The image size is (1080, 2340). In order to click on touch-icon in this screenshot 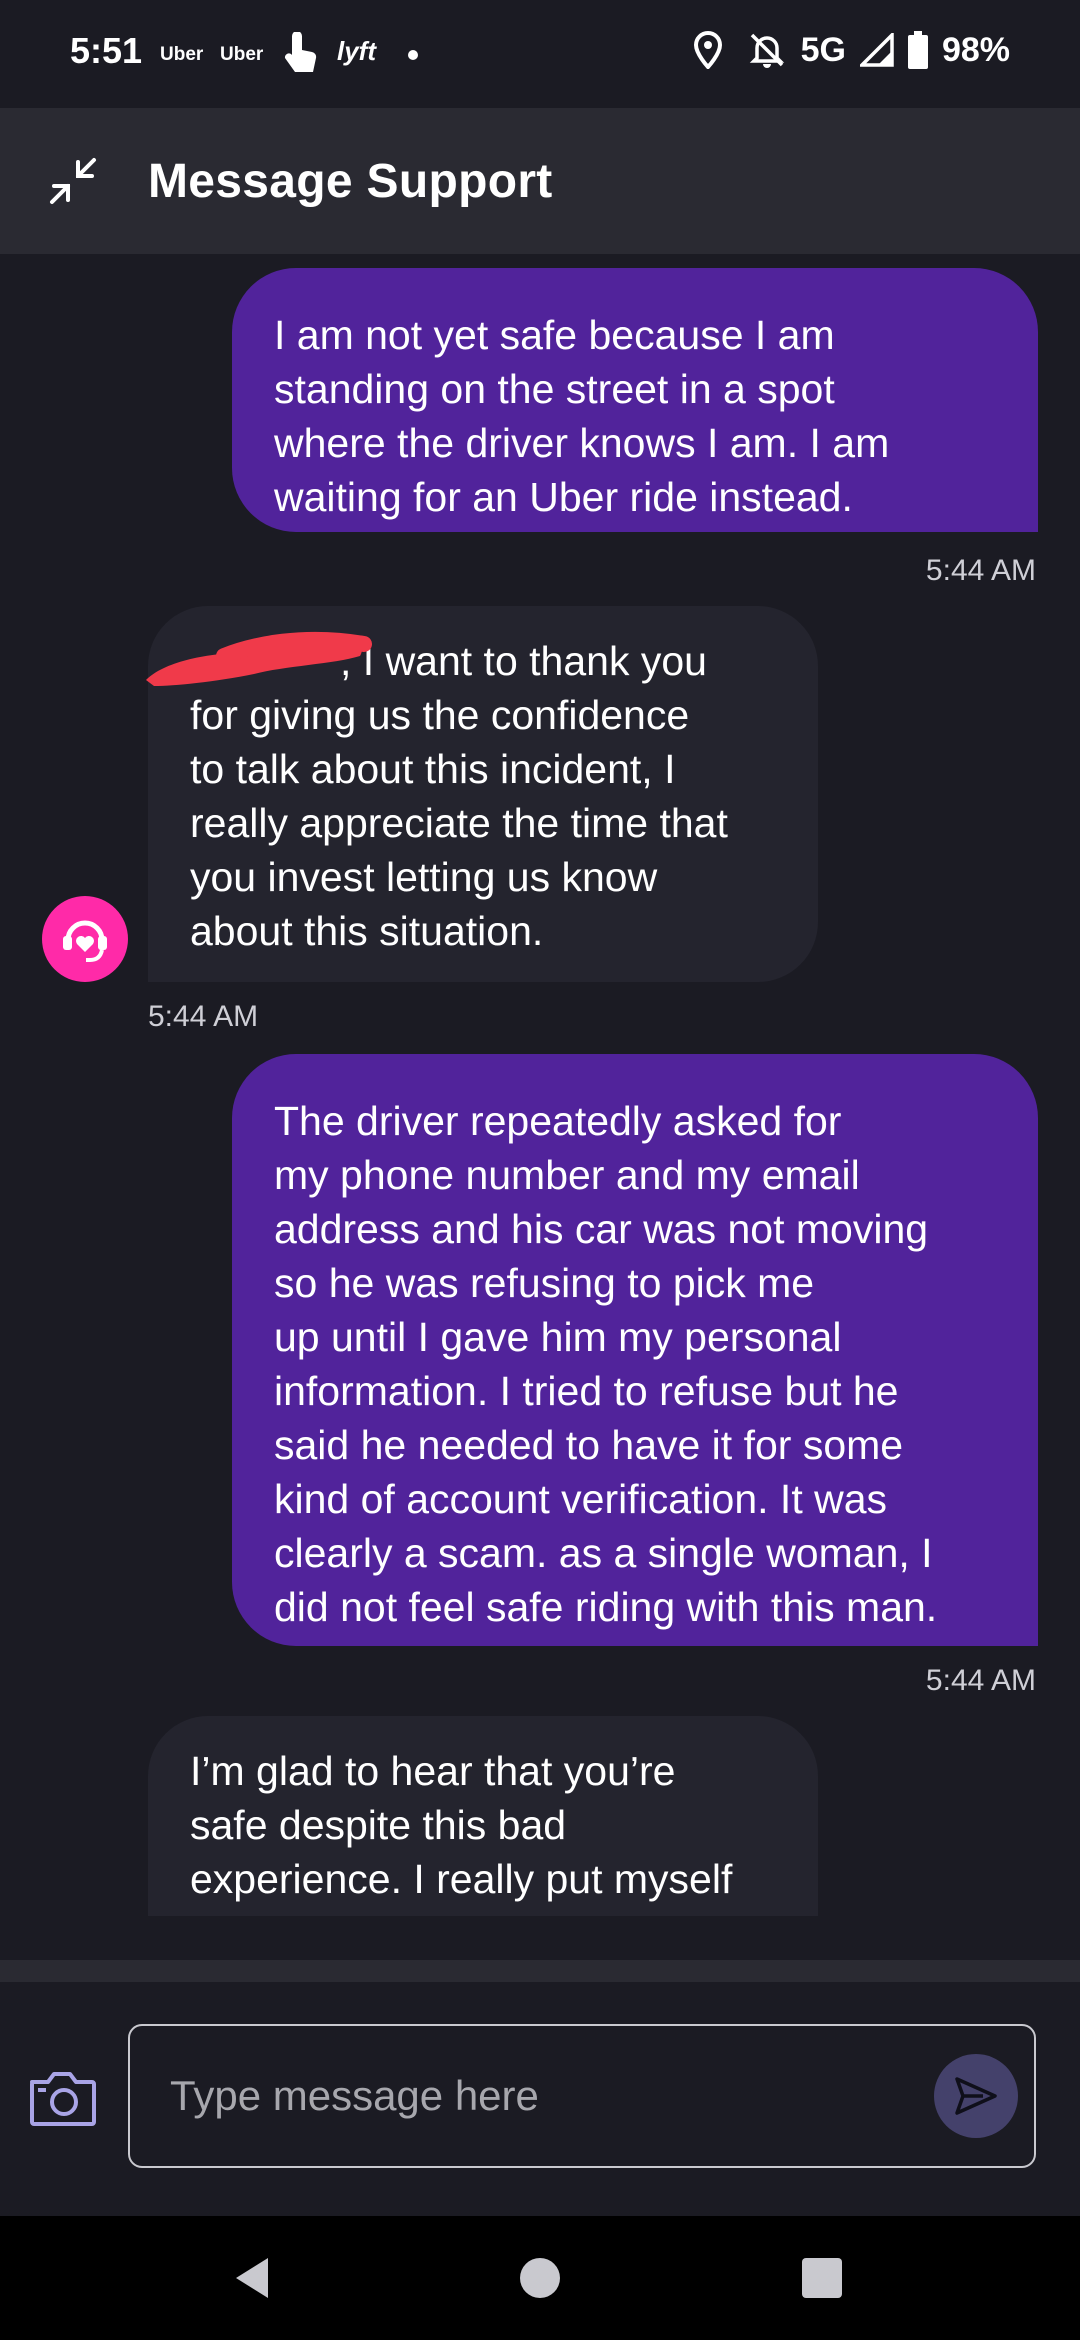, I will do `click(300, 52)`.